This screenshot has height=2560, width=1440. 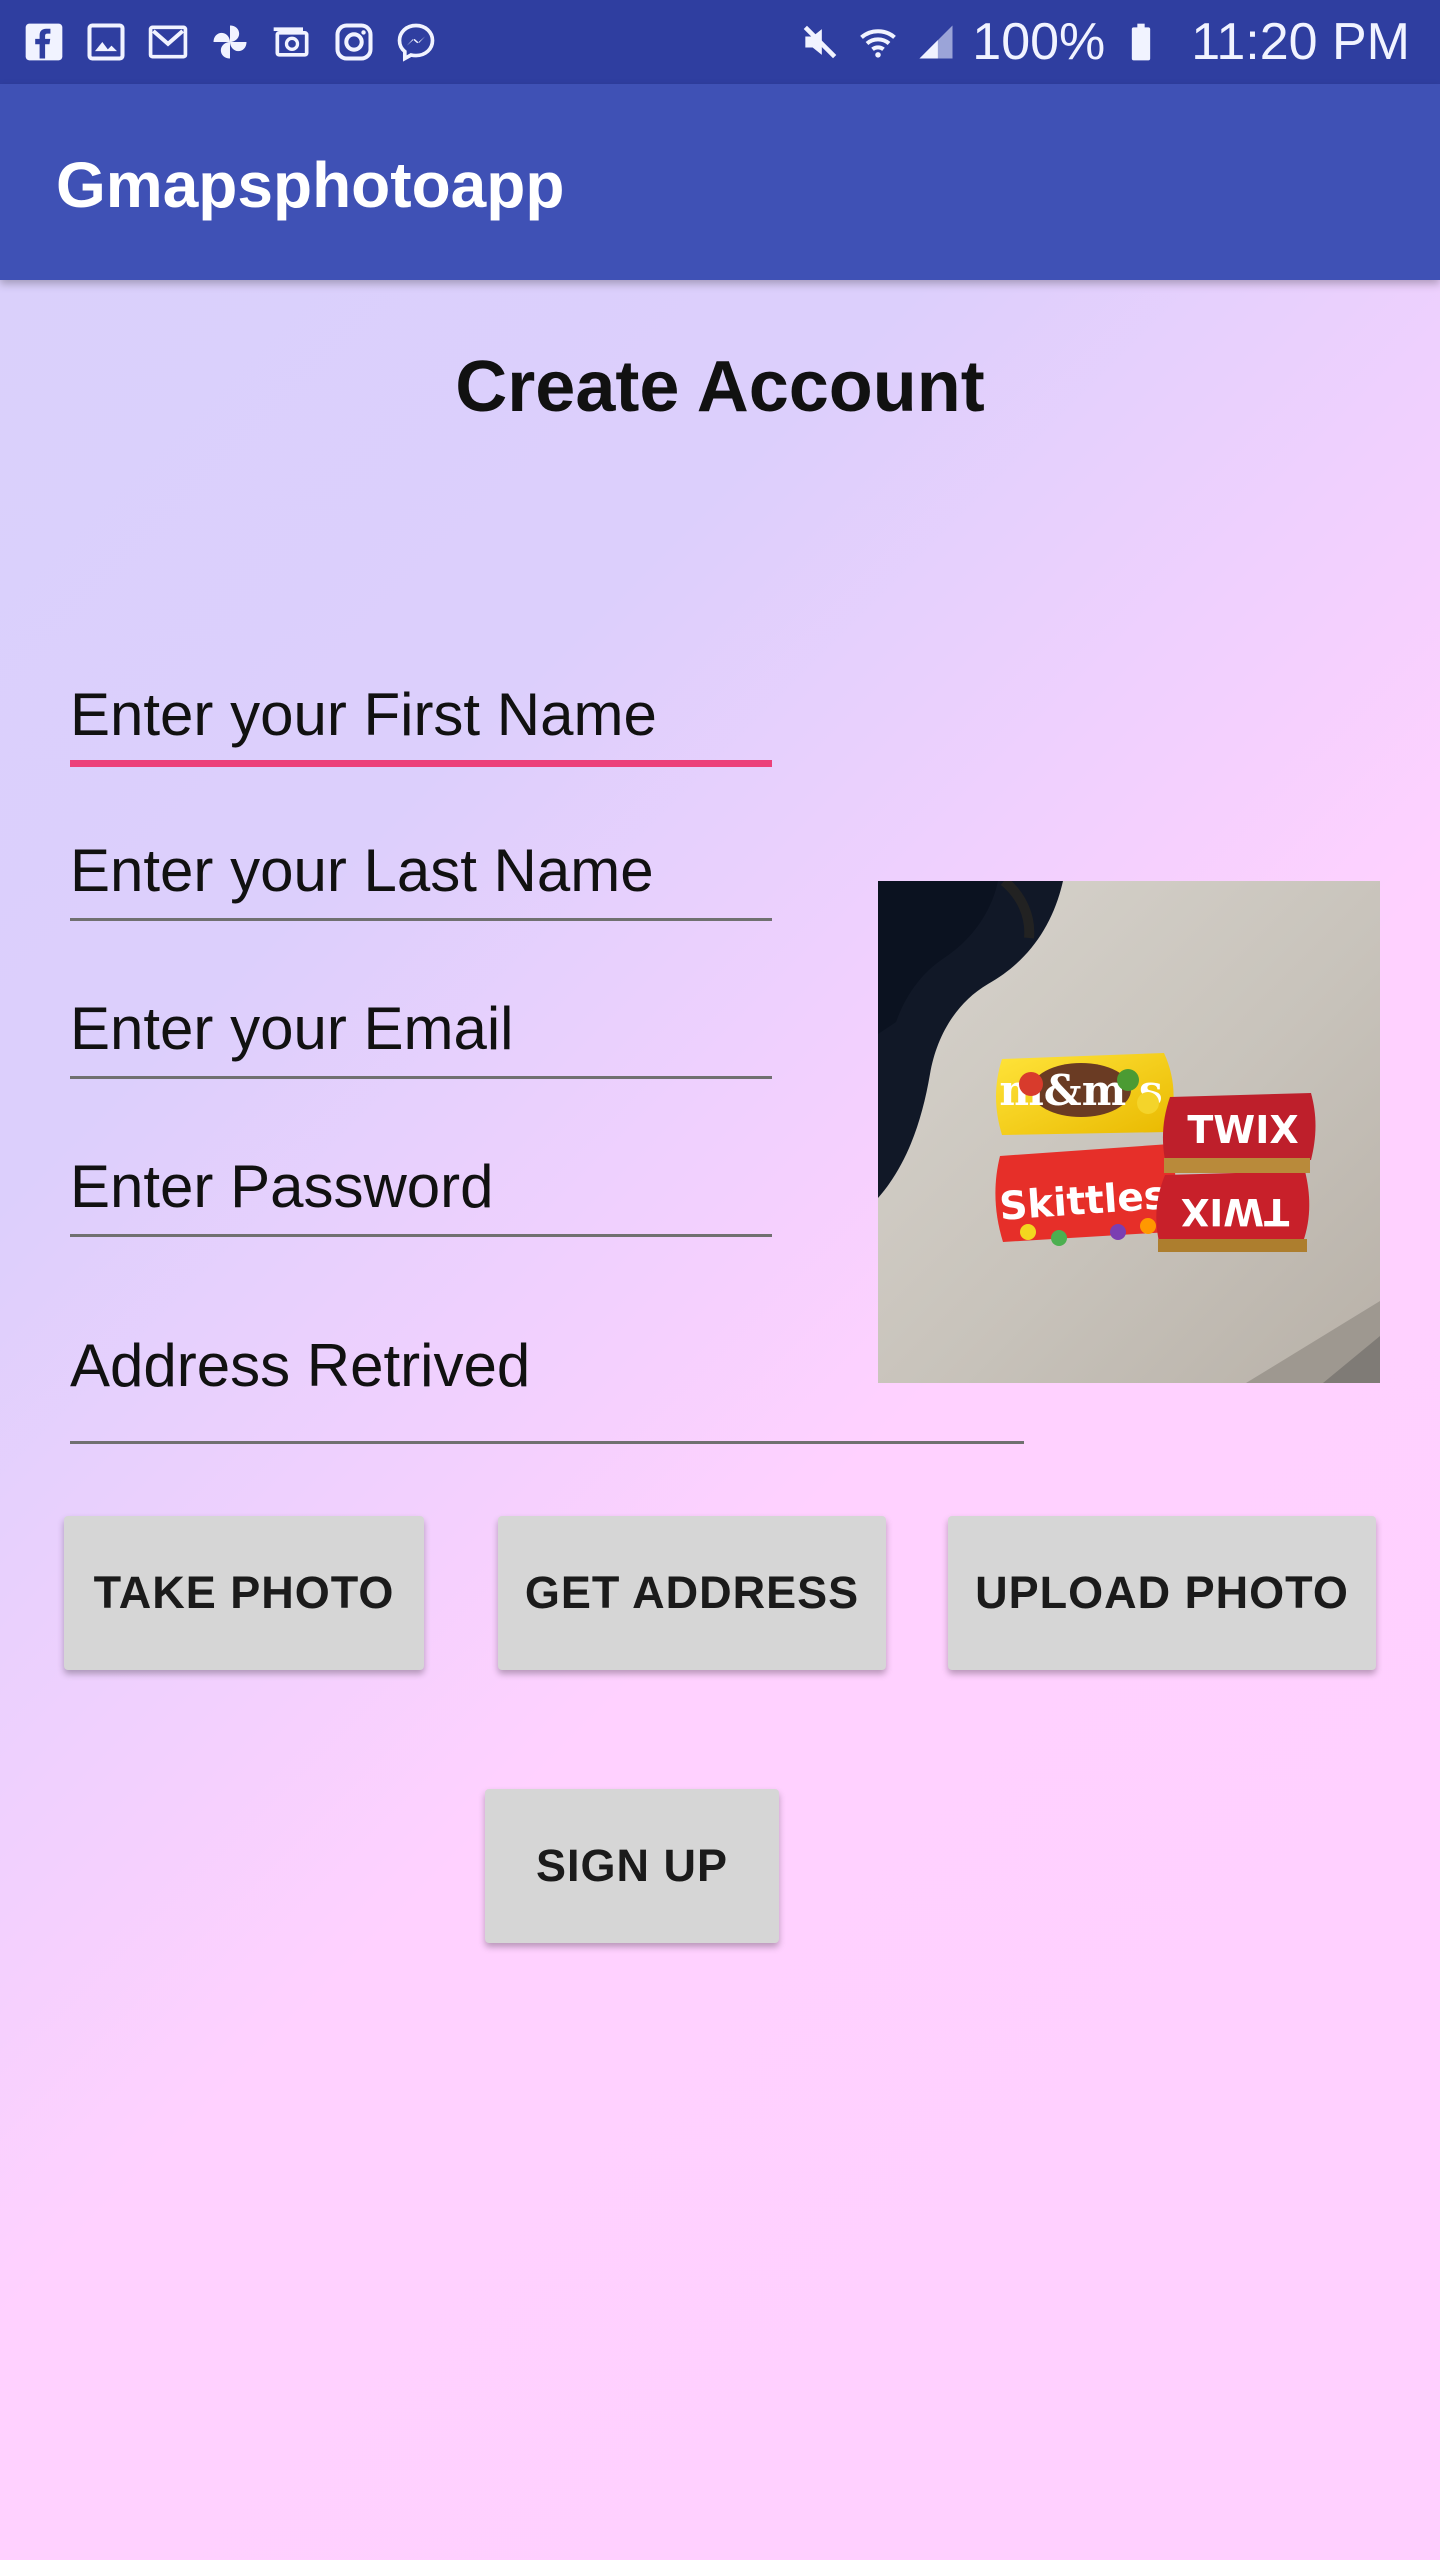 I want to click on email-field-wrapper, so click(x=421, y=1030).